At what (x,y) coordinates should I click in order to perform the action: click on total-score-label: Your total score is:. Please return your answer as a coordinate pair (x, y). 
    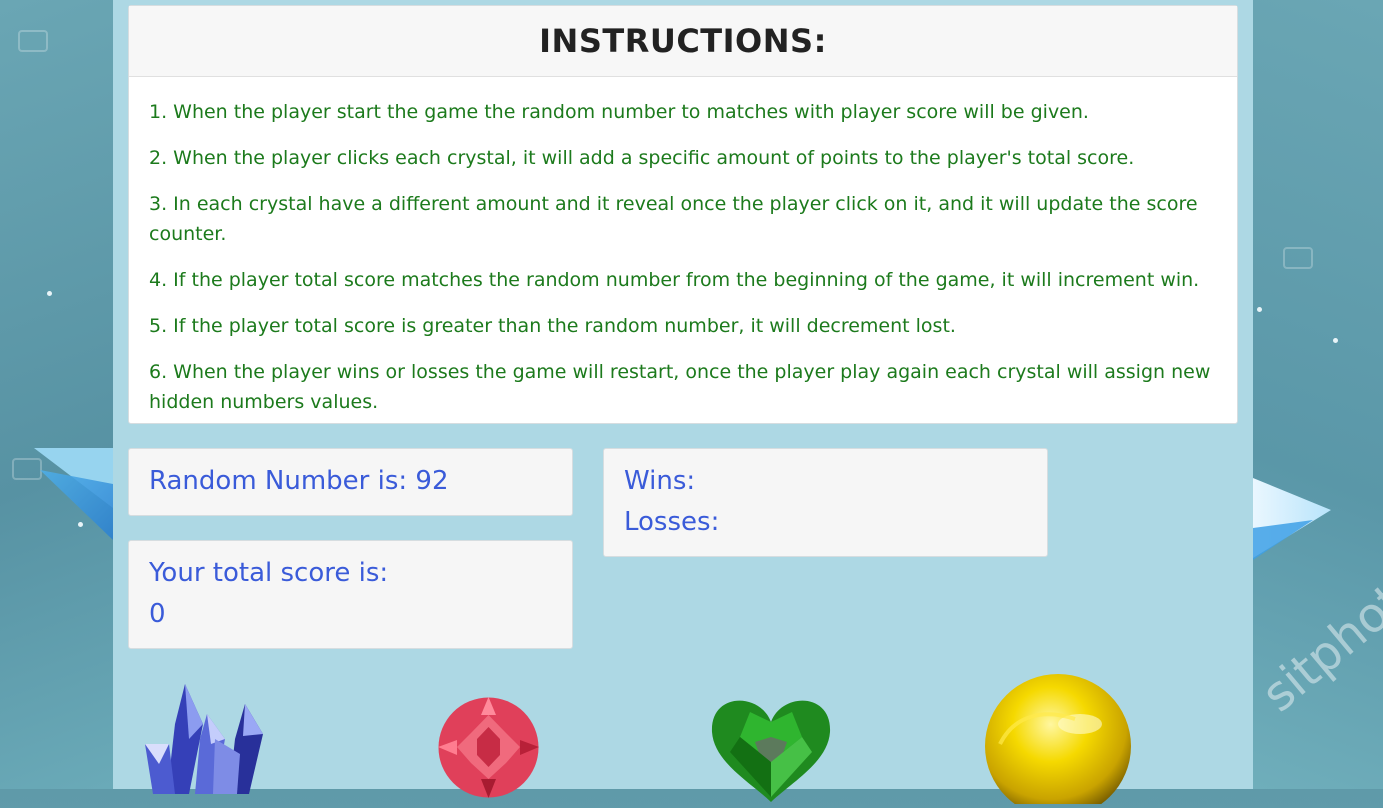
    Looking at the image, I should click on (269, 573).